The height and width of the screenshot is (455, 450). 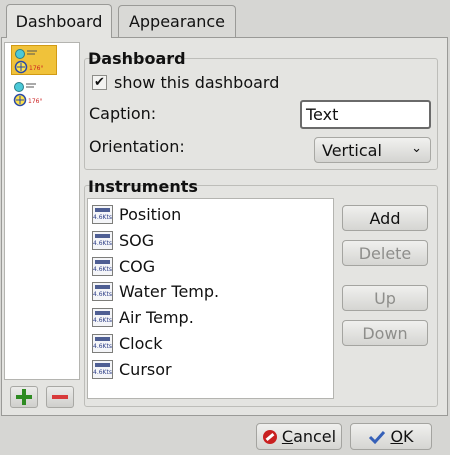 I want to click on ok-label: K, so click(x=408, y=436).